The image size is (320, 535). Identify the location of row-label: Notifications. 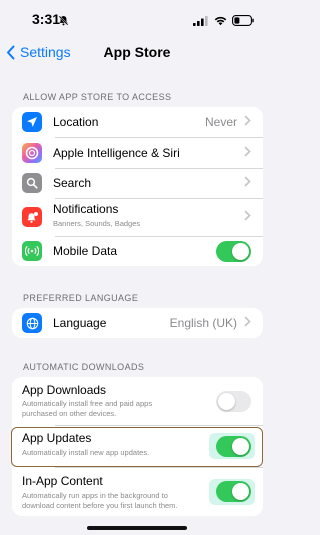
(86, 209).